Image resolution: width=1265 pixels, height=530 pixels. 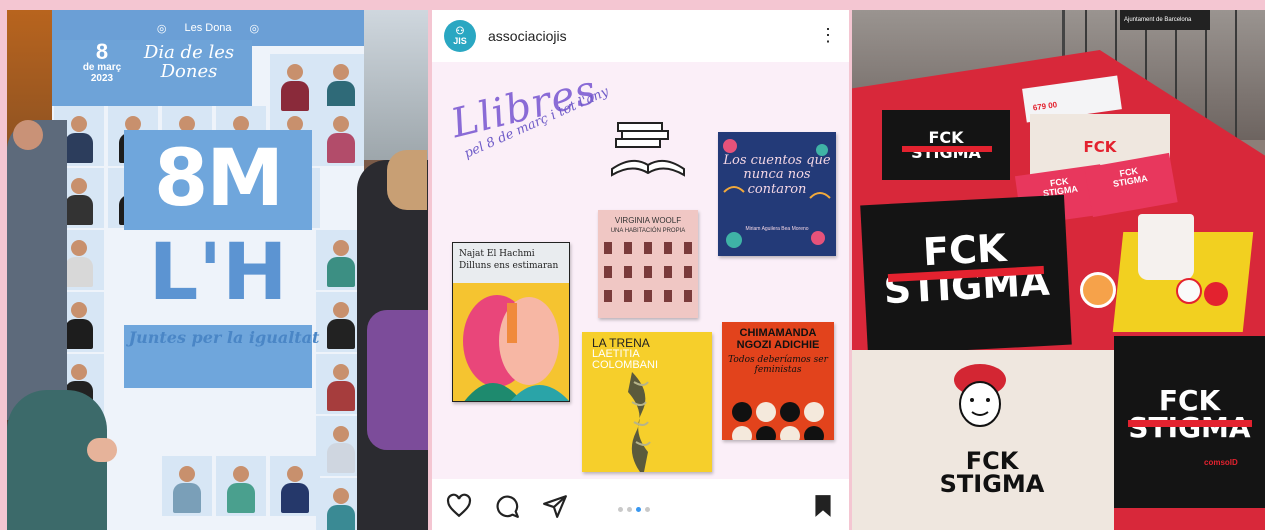 What do you see at coordinates (218, 273) in the screenshot?
I see `big-text-lh: L'H` at bounding box center [218, 273].